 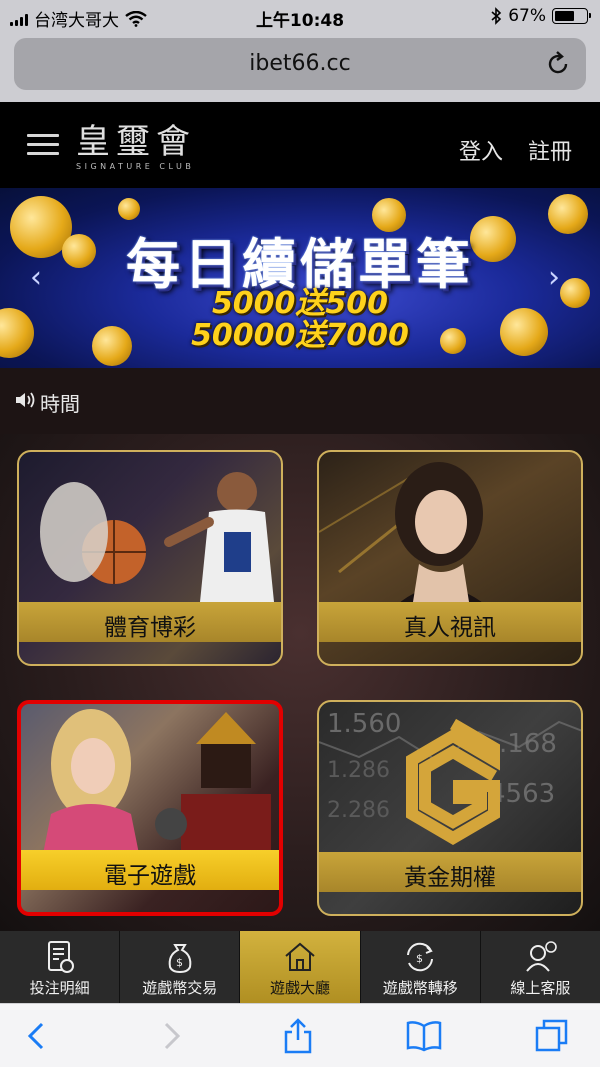 What do you see at coordinates (135, 166) in the screenshot?
I see `logo-subtitle: SIGNATURE CLUB` at bounding box center [135, 166].